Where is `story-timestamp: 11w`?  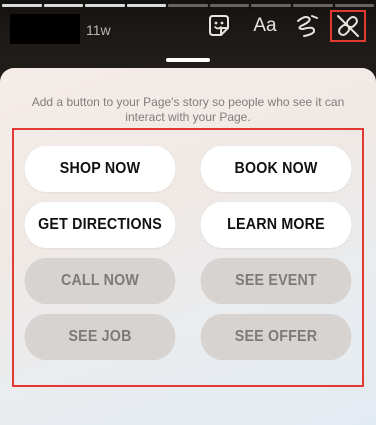
story-timestamp: 11w is located at coordinates (98, 30).